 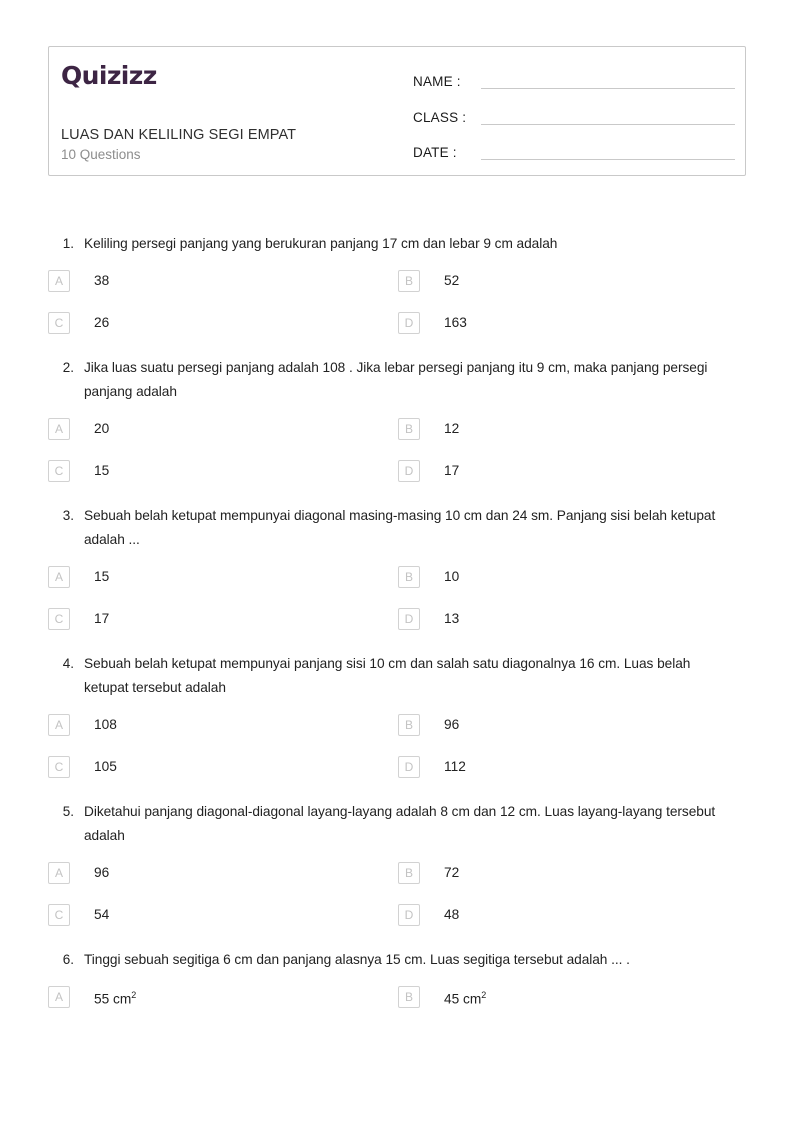 I want to click on answer-option: A 55 cm2, so click(x=223, y=997).